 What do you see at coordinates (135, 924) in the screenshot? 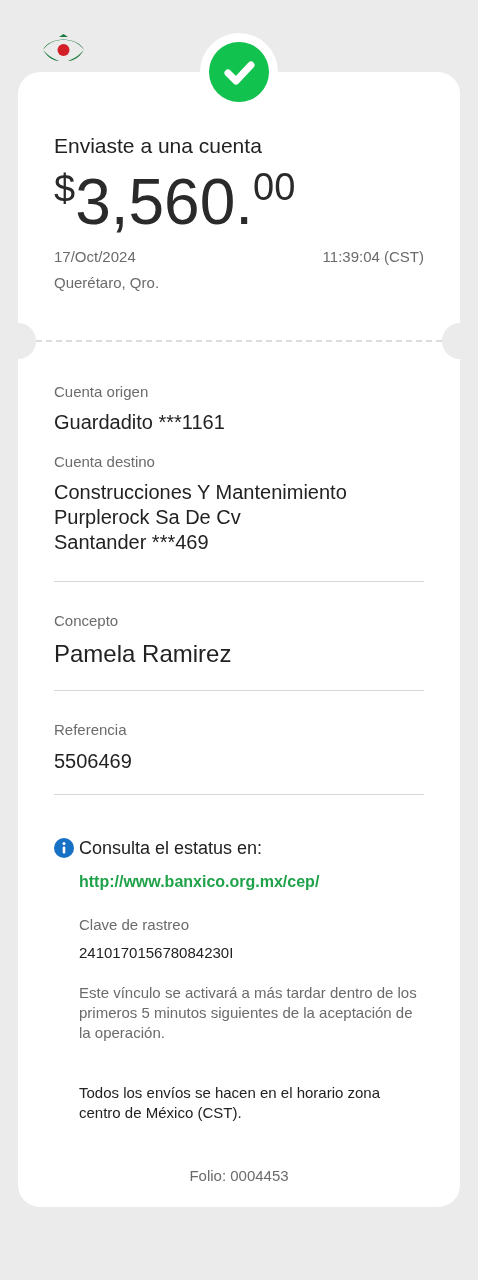
I see `tracking-label: Clave de rastreo` at bounding box center [135, 924].